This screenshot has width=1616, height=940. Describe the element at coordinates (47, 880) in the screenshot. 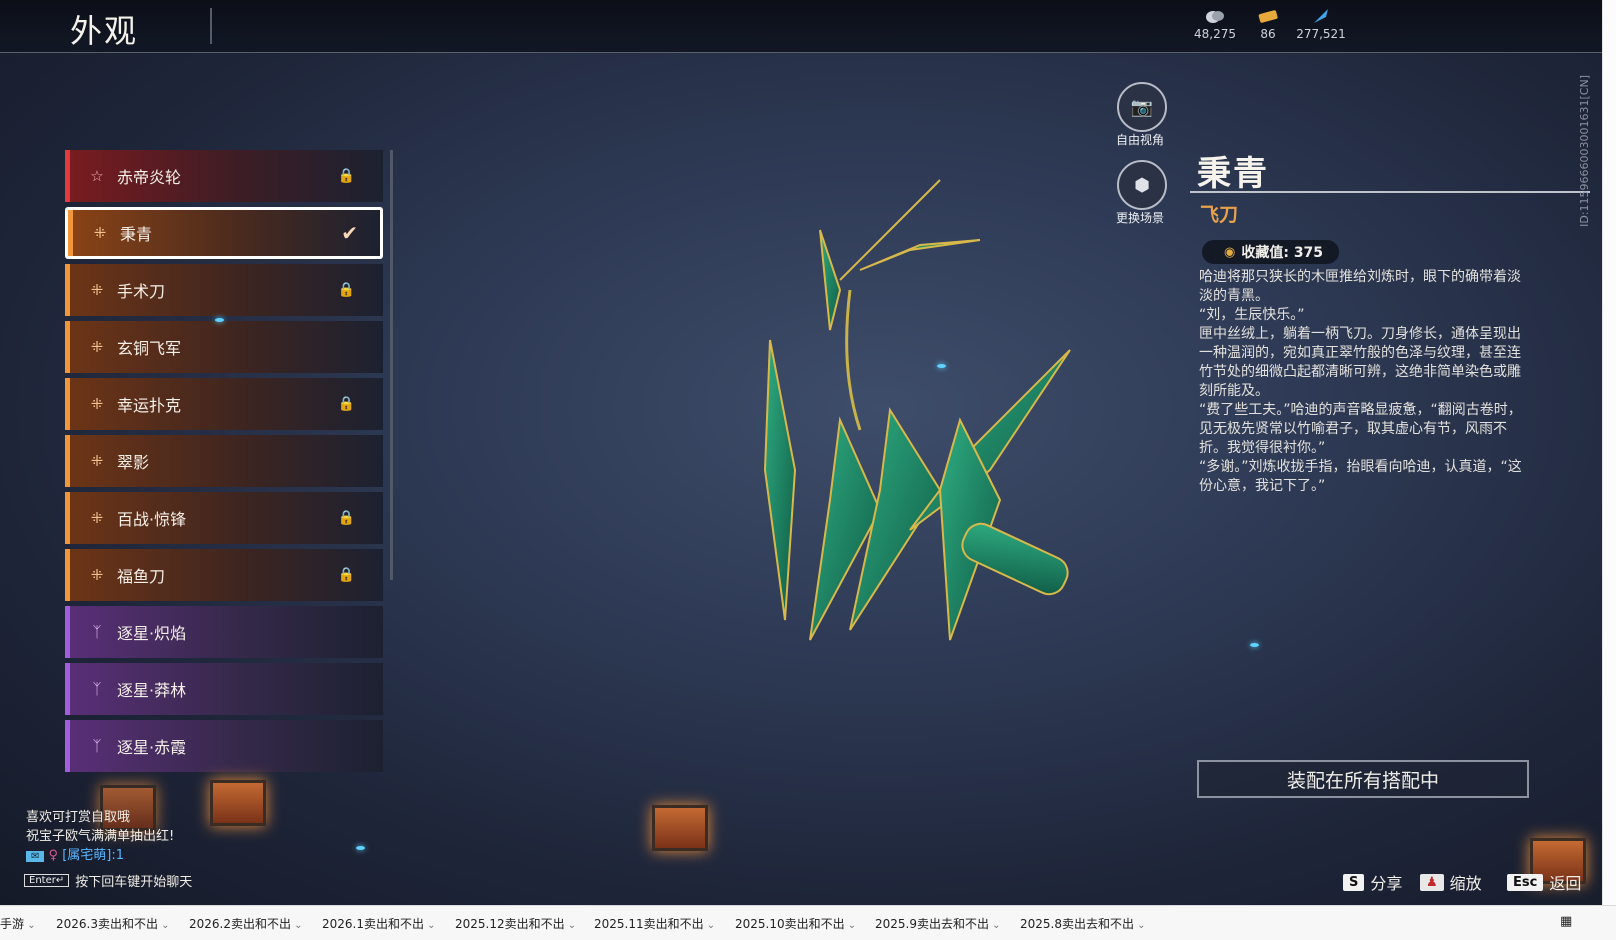

I see `enter-key-icon: Enter↵` at that location.